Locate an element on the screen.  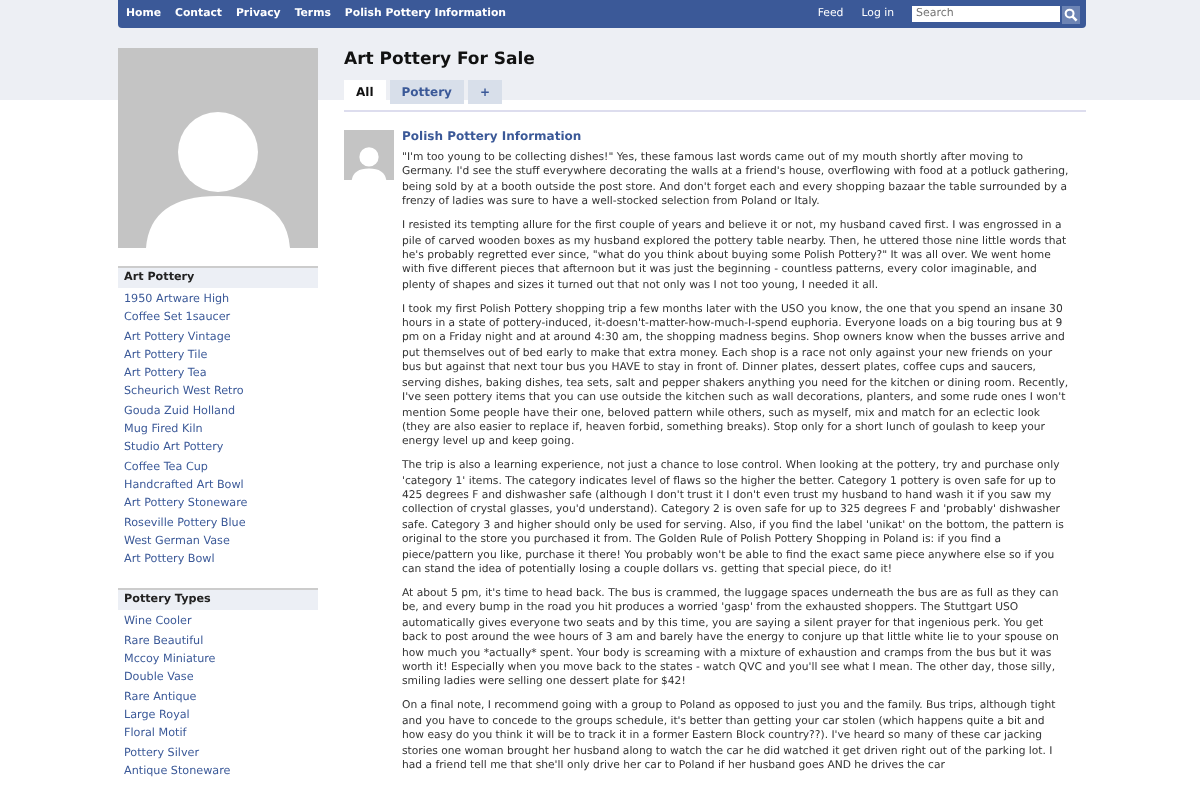
search-button is located at coordinates (1071, 14).